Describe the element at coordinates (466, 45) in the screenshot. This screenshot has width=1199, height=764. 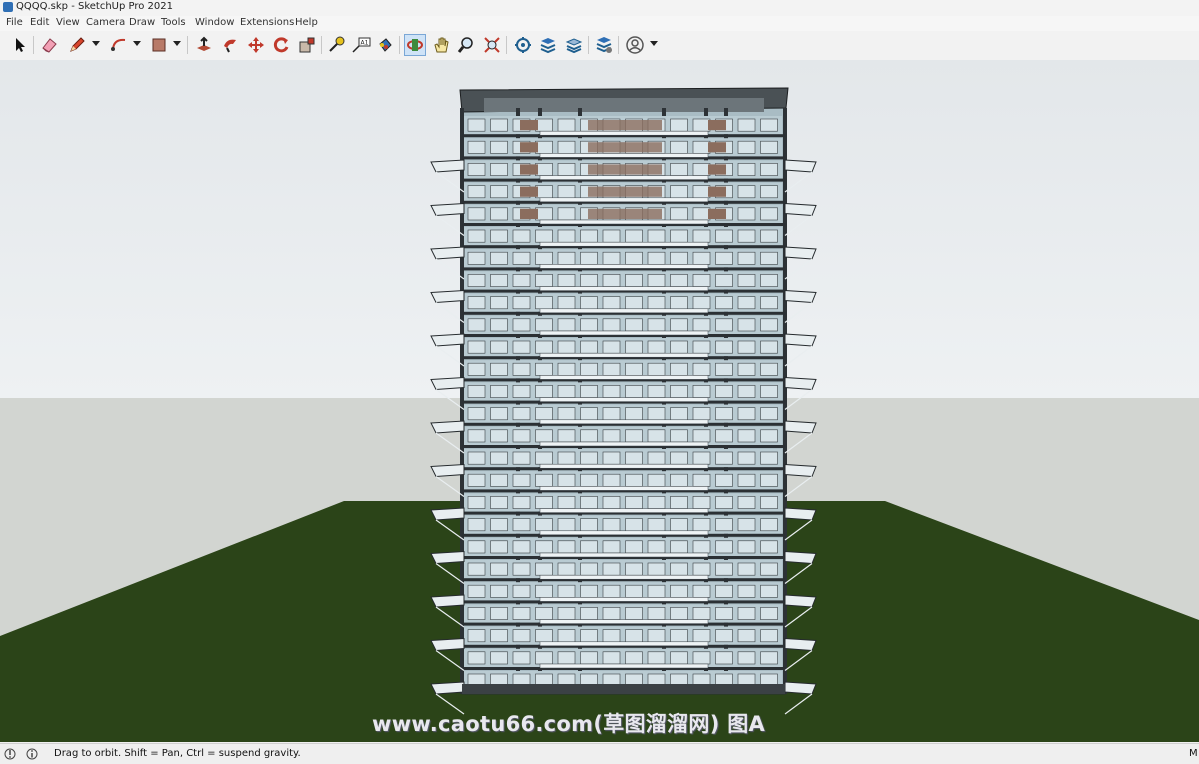
I see `zoom-tool-button` at that location.